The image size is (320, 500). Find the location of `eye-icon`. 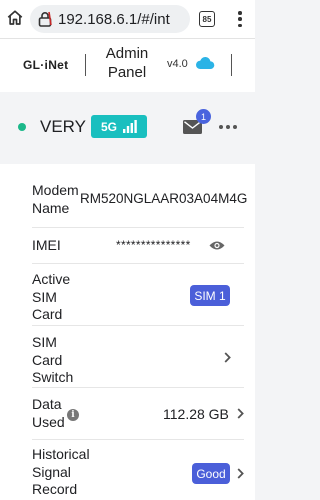

eye-icon is located at coordinates (217, 245).